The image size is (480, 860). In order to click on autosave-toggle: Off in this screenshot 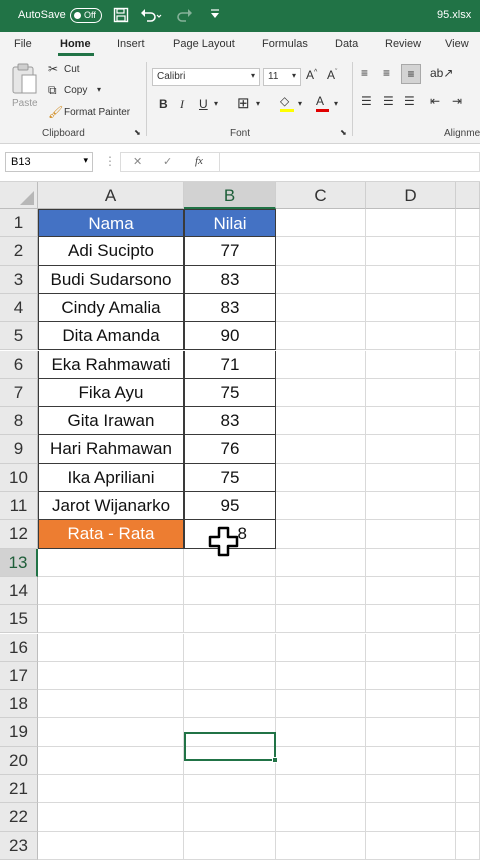, I will do `click(86, 15)`.